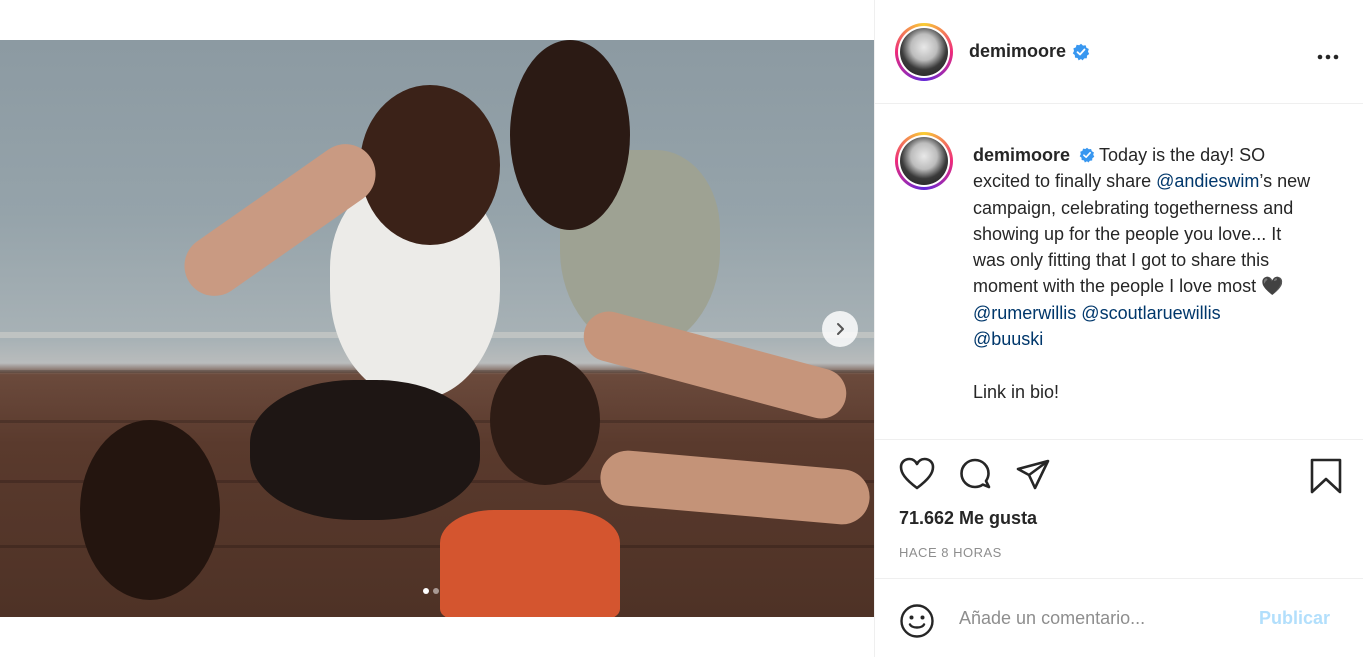 The width and height of the screenshot is (1363, 657). I want to click on post-timestamp: HACE 8 HORAS, so click(950, 552).